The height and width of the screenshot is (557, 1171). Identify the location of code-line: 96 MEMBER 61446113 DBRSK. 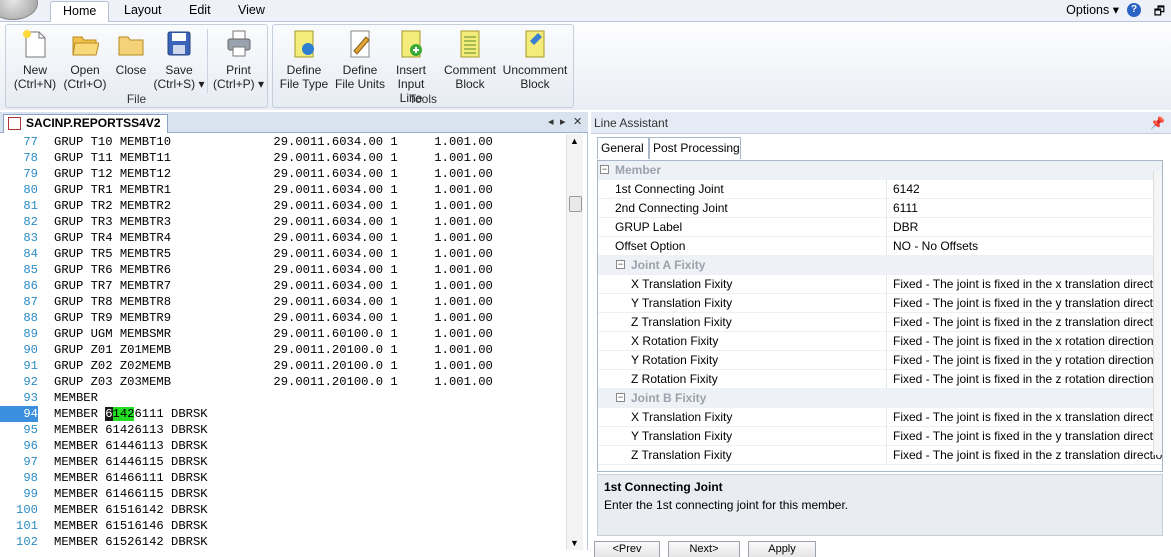
(284, 446).